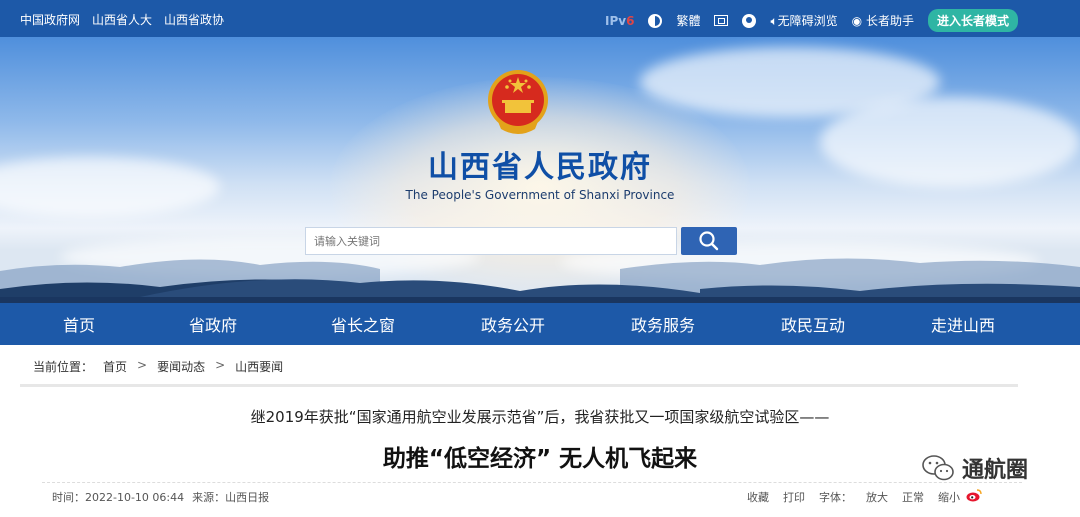  I want to click on nav-item-provincial-gov: 省政府, so click(213, 324).